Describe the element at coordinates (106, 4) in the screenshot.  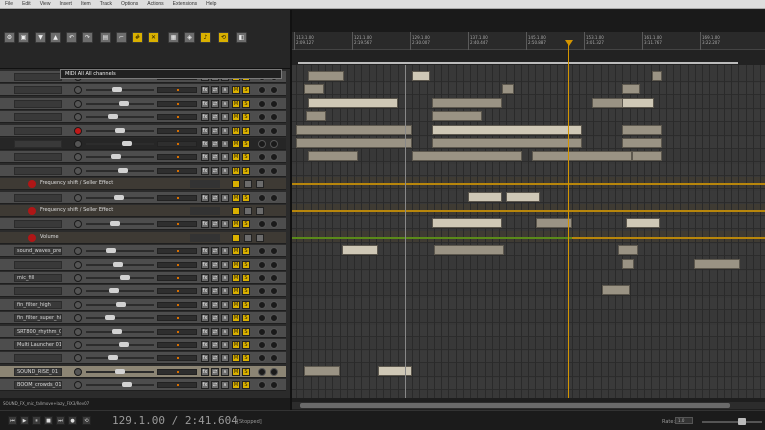
I see `menu-item-track: Track` at that location.